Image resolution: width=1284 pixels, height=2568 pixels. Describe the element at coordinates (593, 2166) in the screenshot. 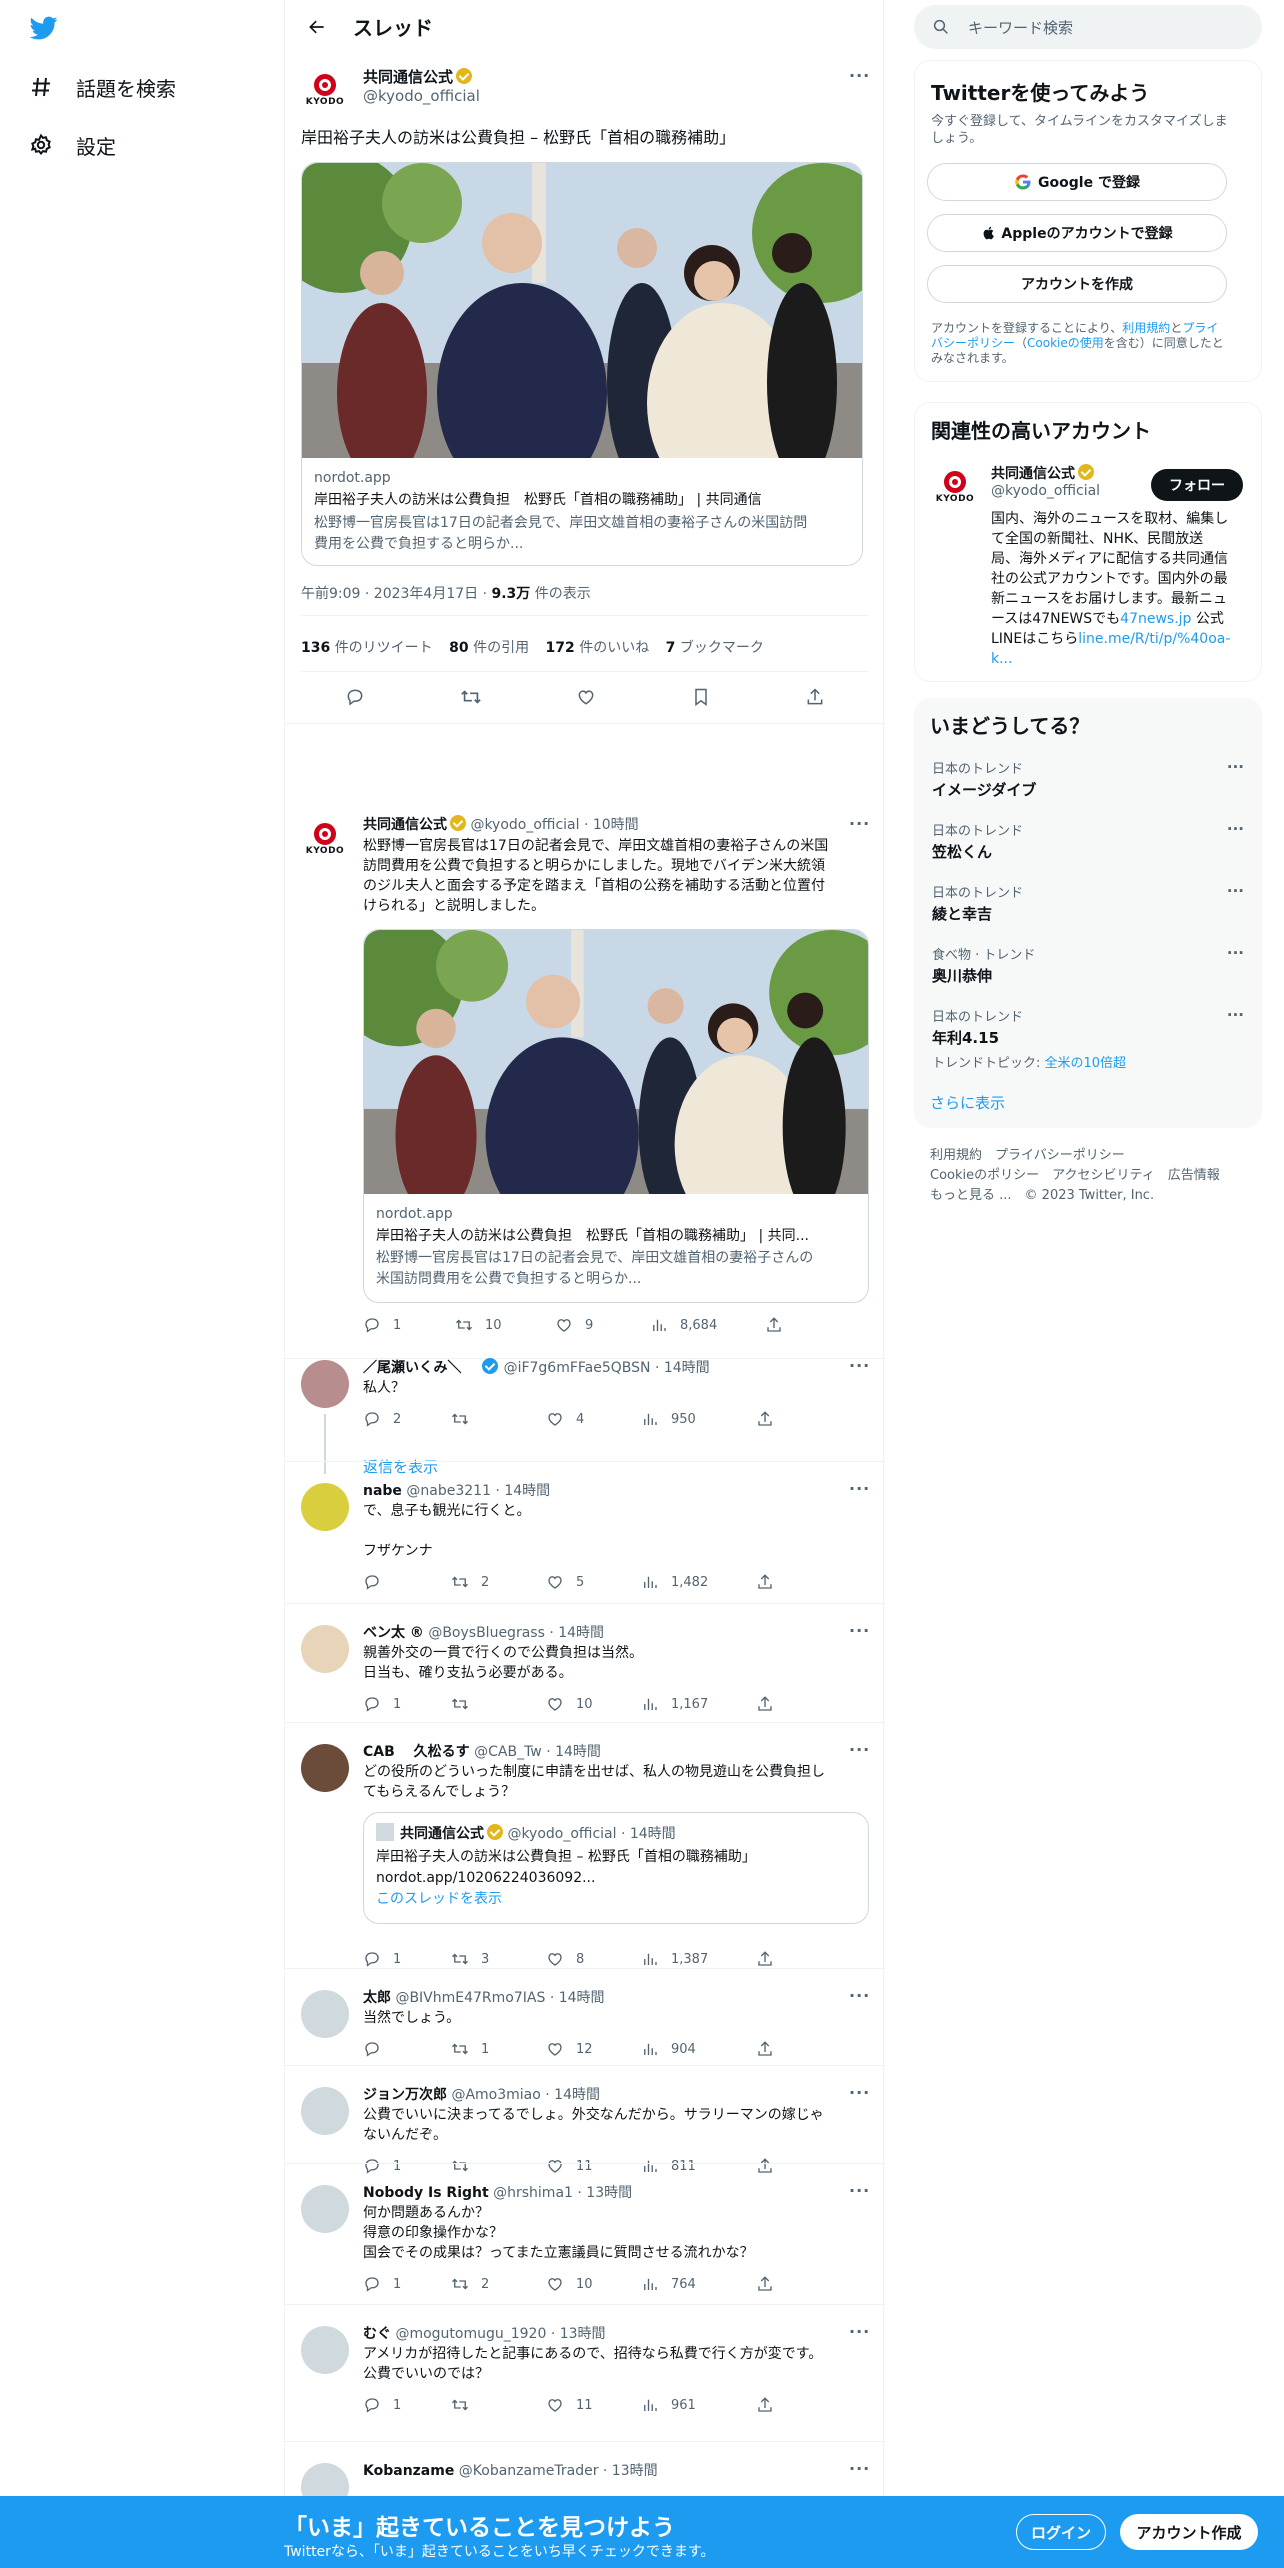

I see `like-button: 11` at that location.